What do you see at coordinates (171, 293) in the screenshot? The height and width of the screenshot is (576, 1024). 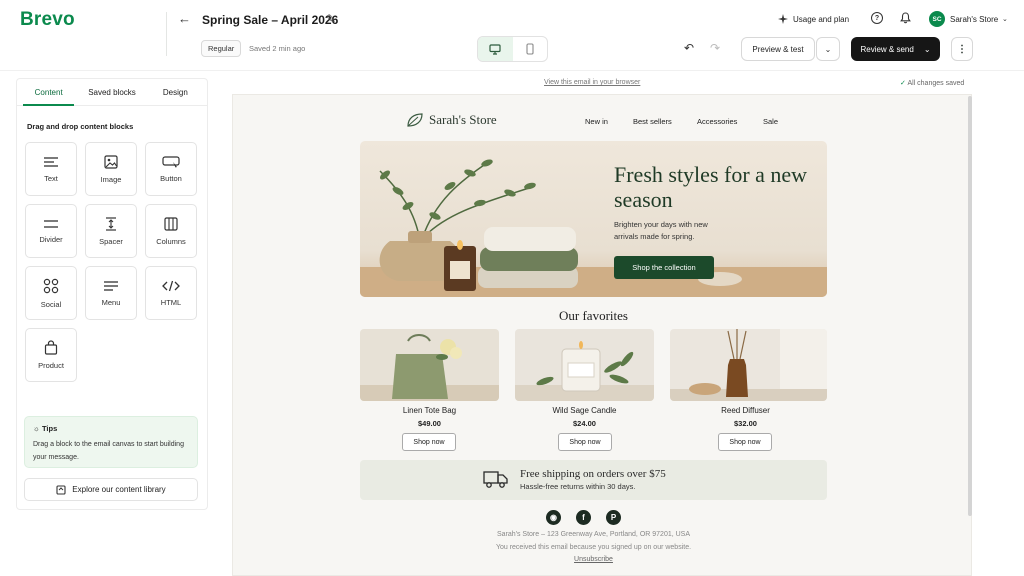 I see `block-html: HTML` at bounding box center [171, 293].